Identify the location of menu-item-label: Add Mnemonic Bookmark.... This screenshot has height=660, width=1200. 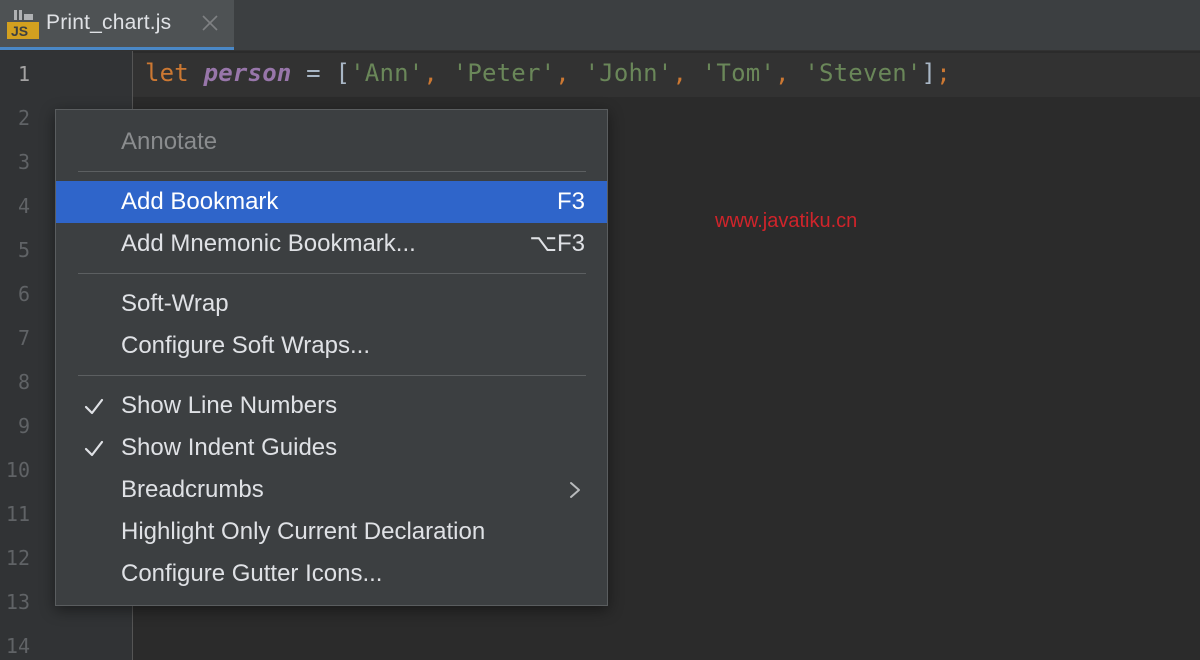
(268, 243).